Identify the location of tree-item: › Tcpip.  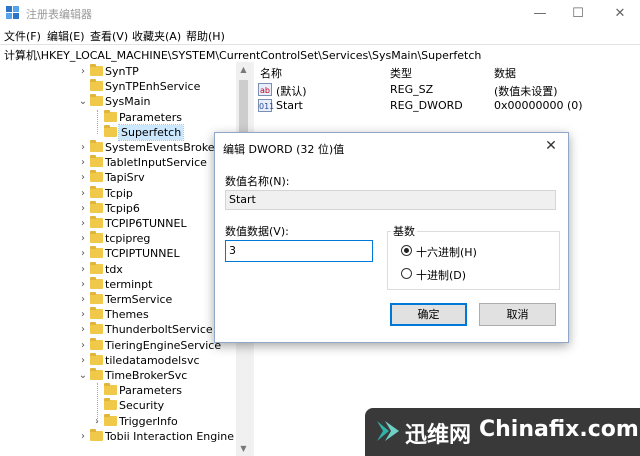
(118, 193).